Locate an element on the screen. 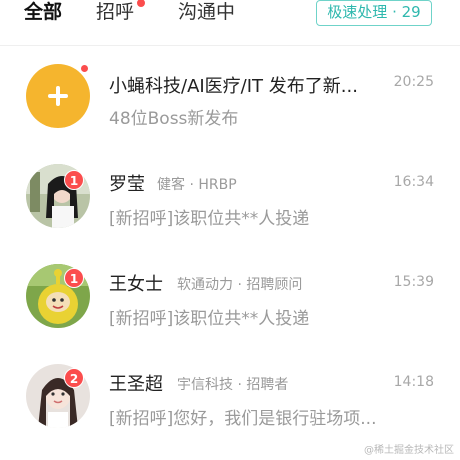 The image size is (460, 460). unread-dot is located at coordinates (84, 68).